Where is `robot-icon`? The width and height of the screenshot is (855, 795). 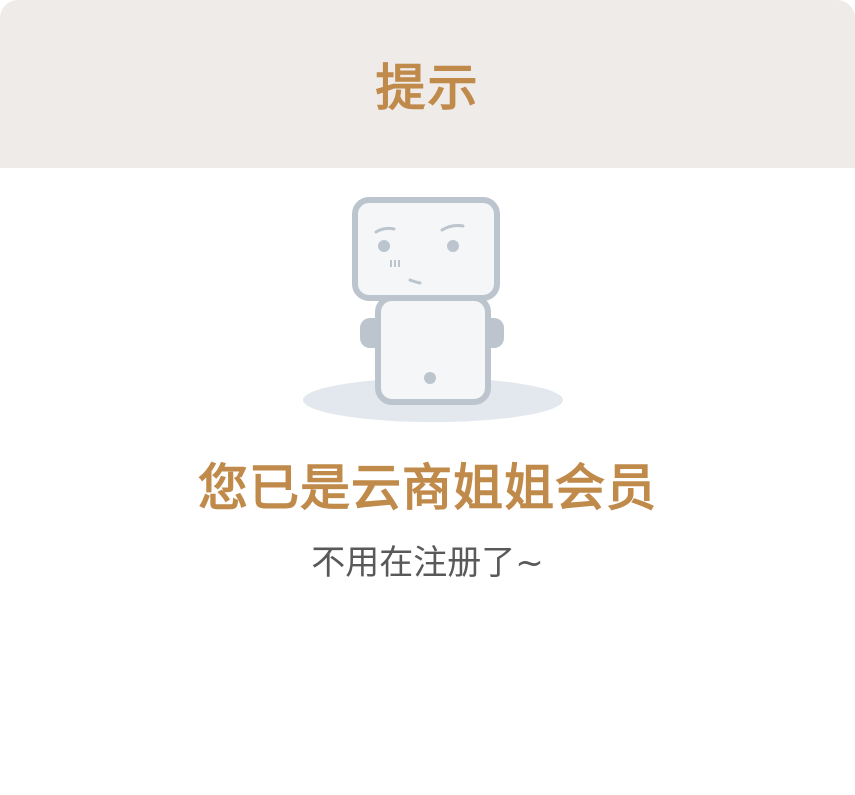 robot-icon is located at coordinates (435, 307).